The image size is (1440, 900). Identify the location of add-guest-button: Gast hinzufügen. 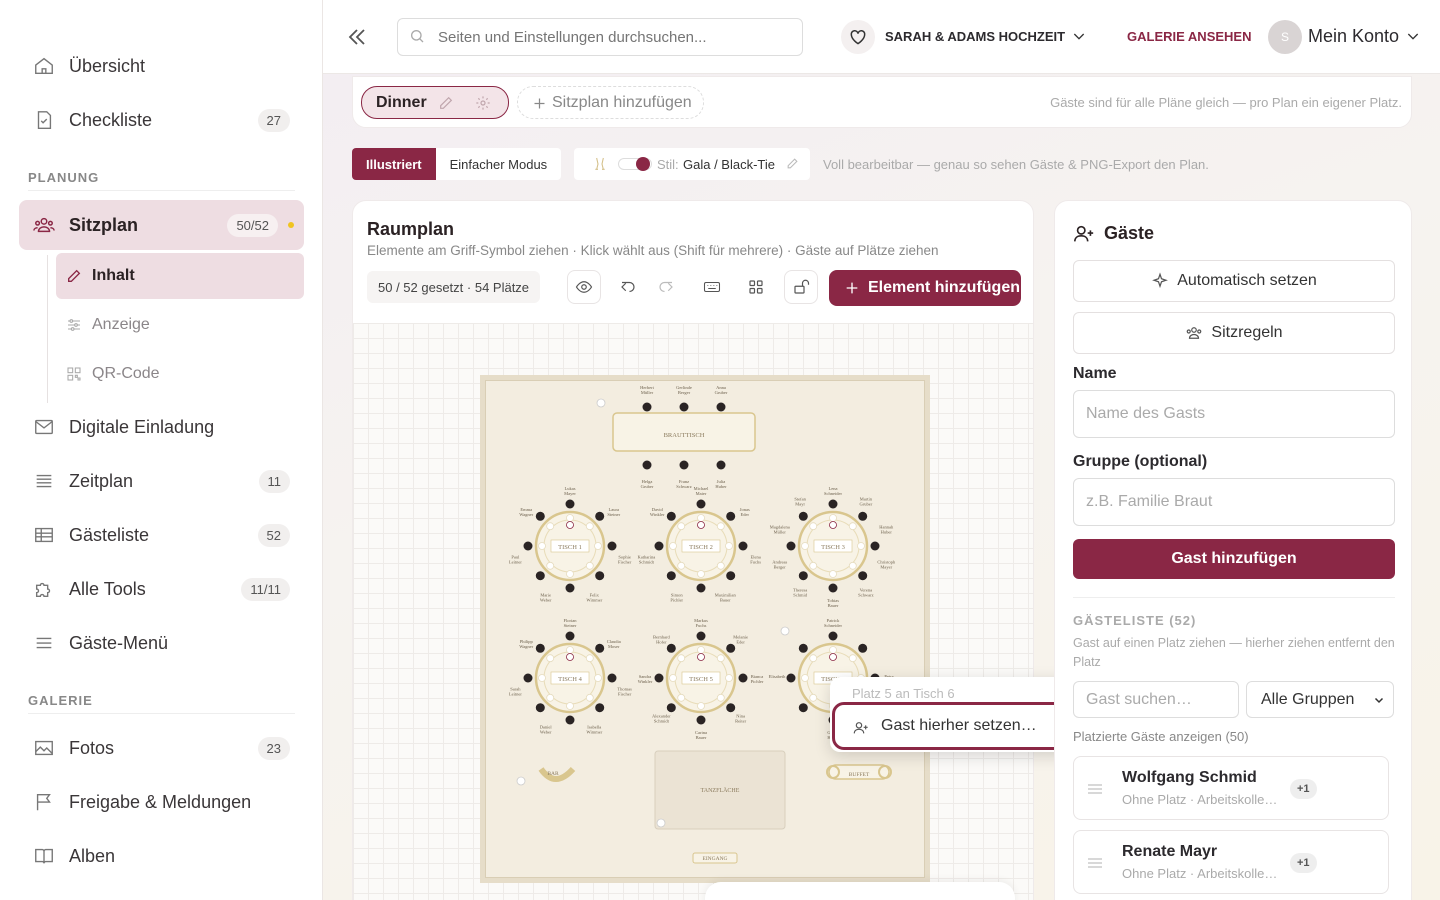
(1234, 559).